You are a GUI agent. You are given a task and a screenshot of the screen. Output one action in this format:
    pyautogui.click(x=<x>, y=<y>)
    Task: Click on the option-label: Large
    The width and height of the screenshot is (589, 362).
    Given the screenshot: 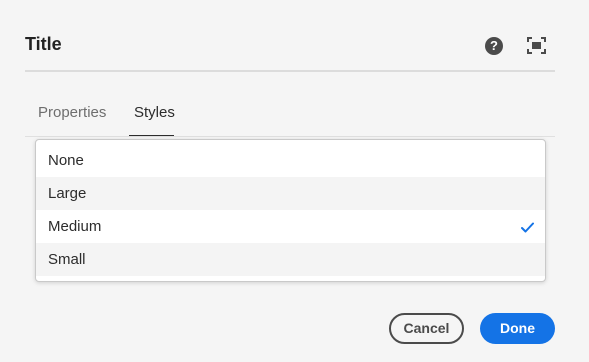 What is the action you would take?
    pyautogui.click(x=67, y=193)
    